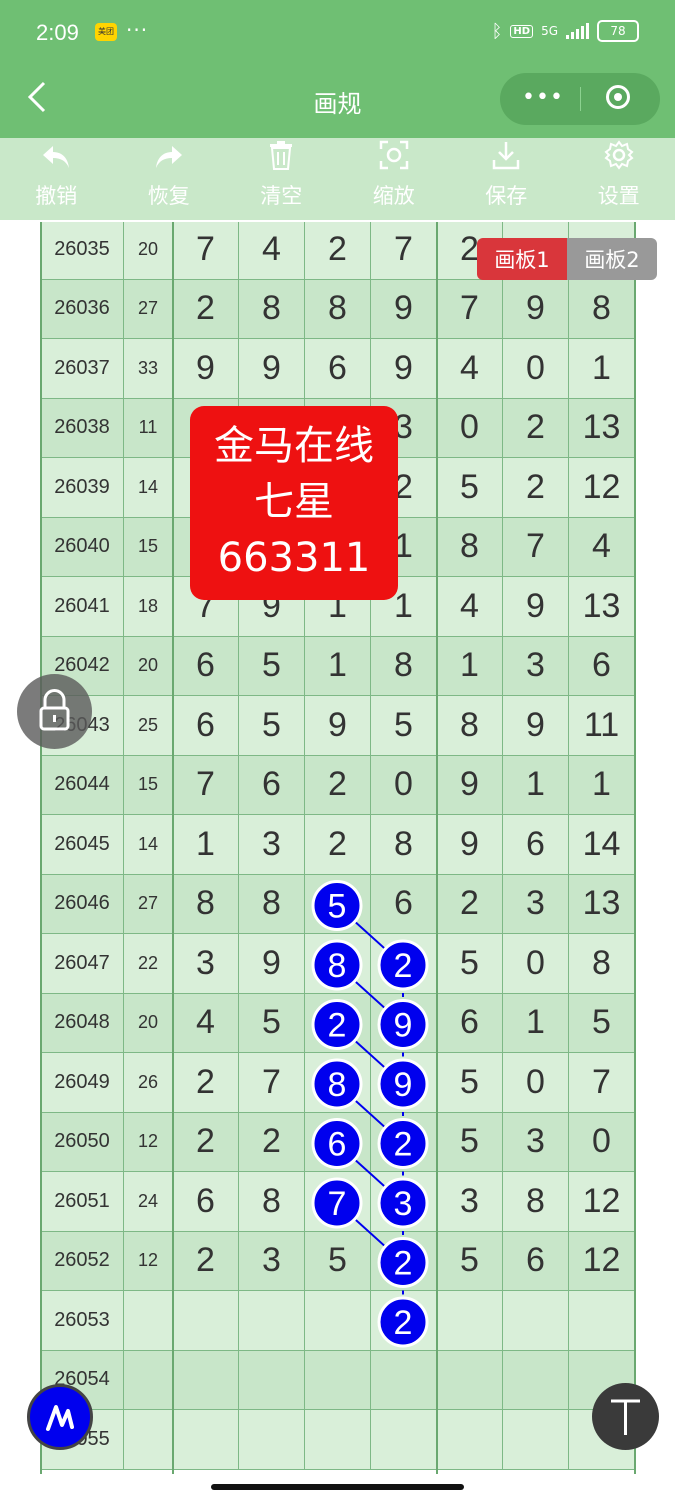 The image size is (675, 1500). I want to click on bluetooth-icon: ᛒ, so click(497, 31).